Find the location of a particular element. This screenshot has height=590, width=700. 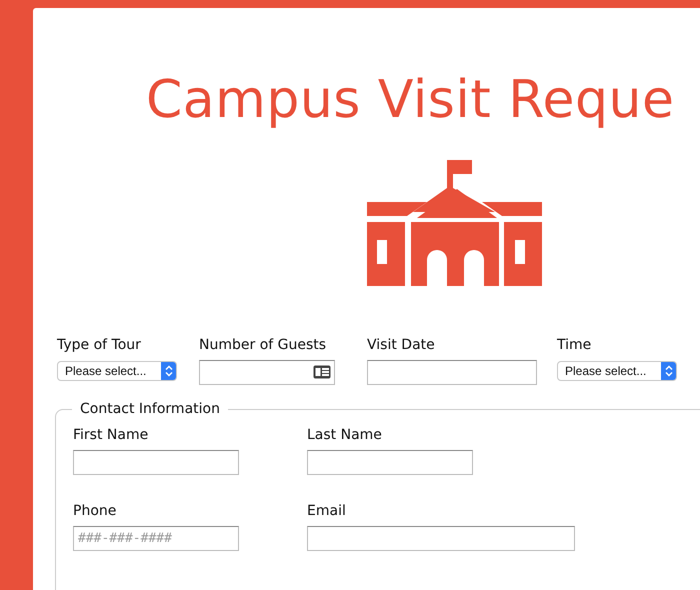

contact-card-icon is located at coordinates (322, 372).